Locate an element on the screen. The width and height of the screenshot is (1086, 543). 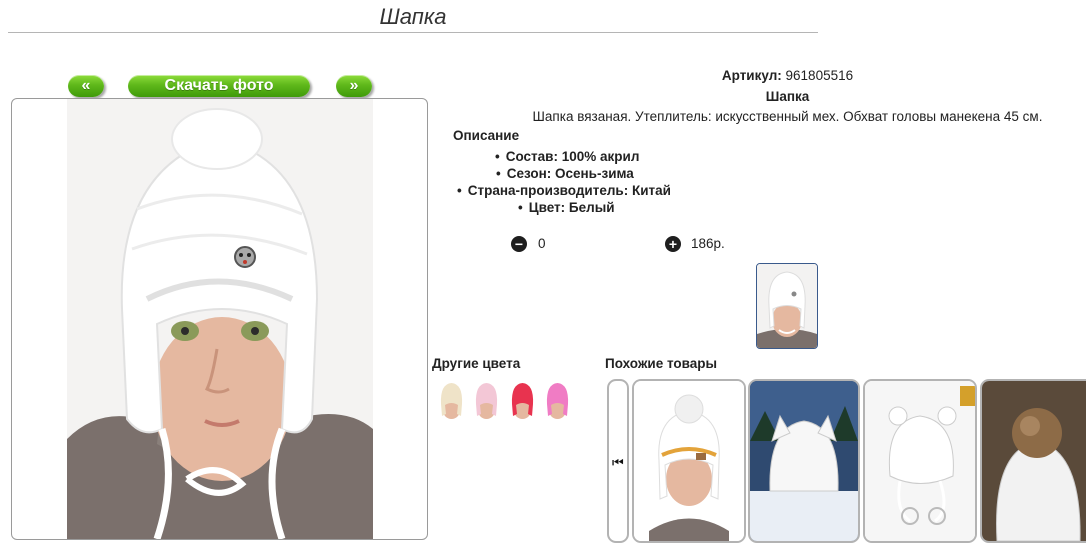
price: 186р. is located at coordinates (708, 243).